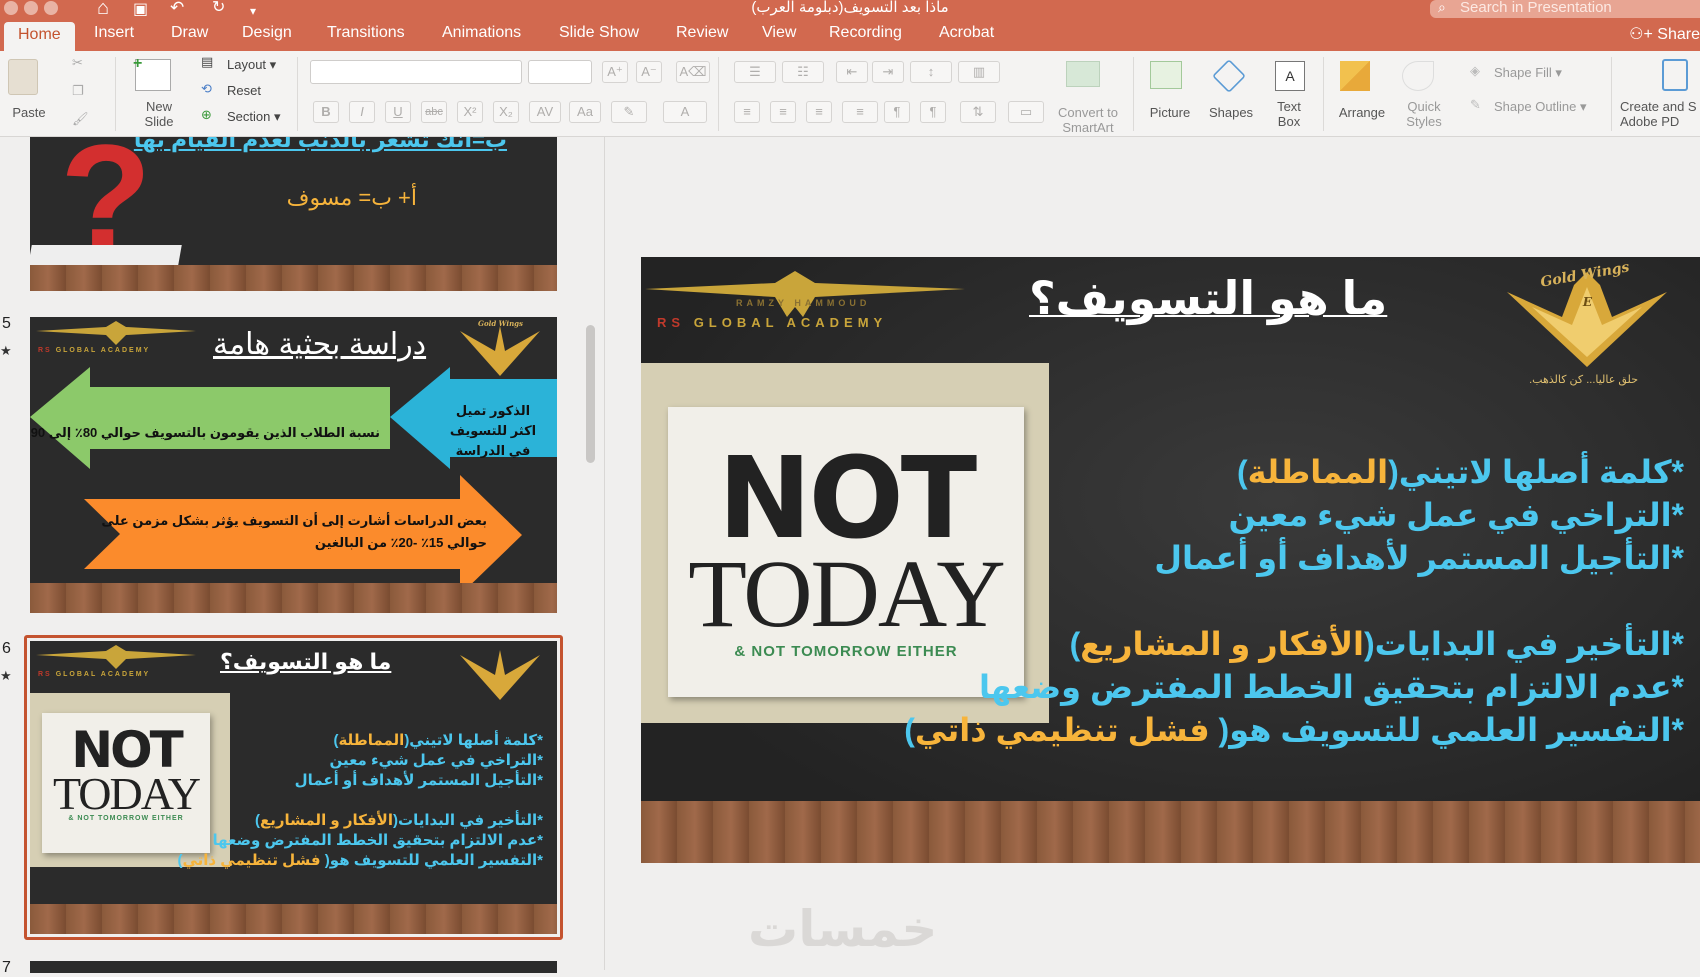  Describe the element at coordinates (398, 112) in the screenshot. I see `underline-button: U` at that location.